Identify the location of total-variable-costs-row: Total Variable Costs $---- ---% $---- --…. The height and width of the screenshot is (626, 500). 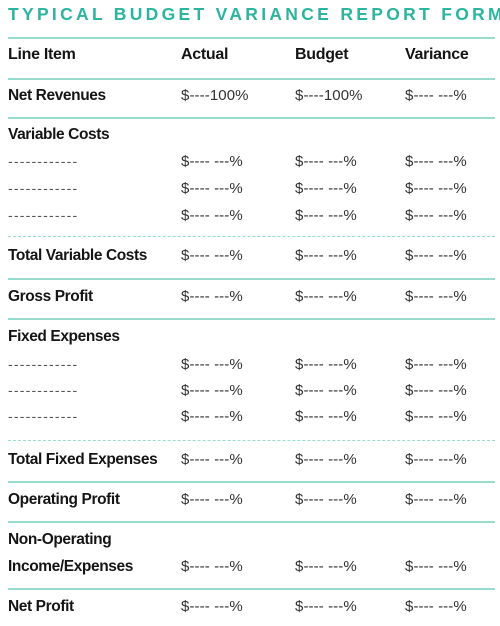
(253, 259).